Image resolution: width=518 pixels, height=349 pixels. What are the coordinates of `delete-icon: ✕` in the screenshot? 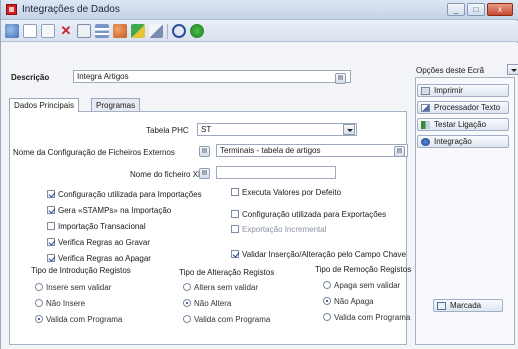 It's located at (66, 31).